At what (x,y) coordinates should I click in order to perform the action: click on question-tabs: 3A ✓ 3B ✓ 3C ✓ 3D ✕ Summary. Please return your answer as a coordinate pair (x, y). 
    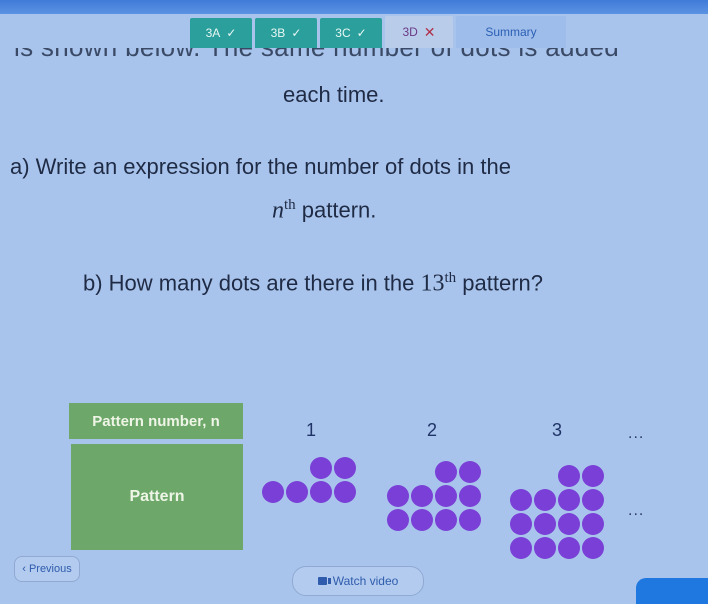
    Looking at the image, I should click on (379, 31).